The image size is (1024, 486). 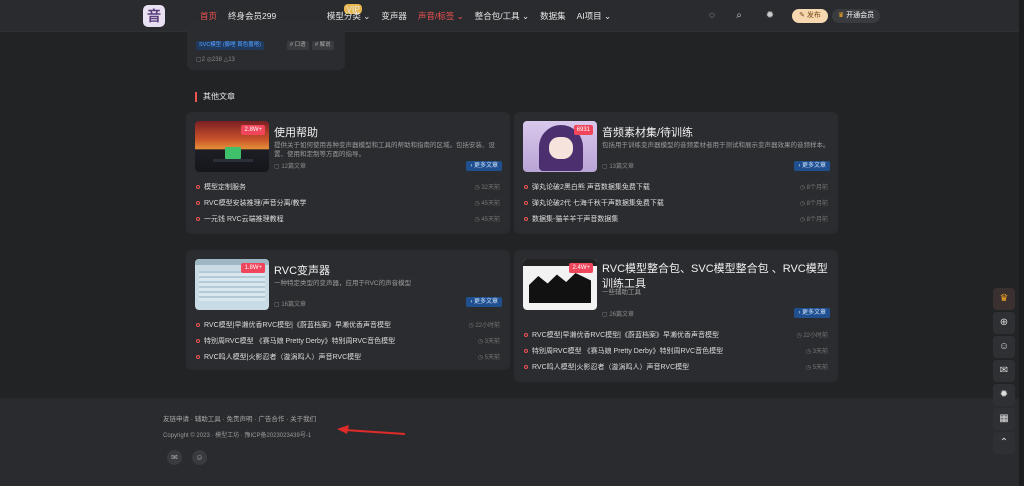 What do you see at coordinates (255, 203) in the screenshot?
I see `item-title: RVC模型安装推理/声音分离/教学` at bounding box center [255, 203].